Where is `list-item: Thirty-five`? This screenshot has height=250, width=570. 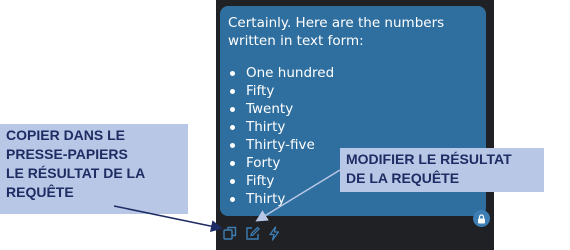 list-item: Thirty-five is located at coordinates (281, 145).